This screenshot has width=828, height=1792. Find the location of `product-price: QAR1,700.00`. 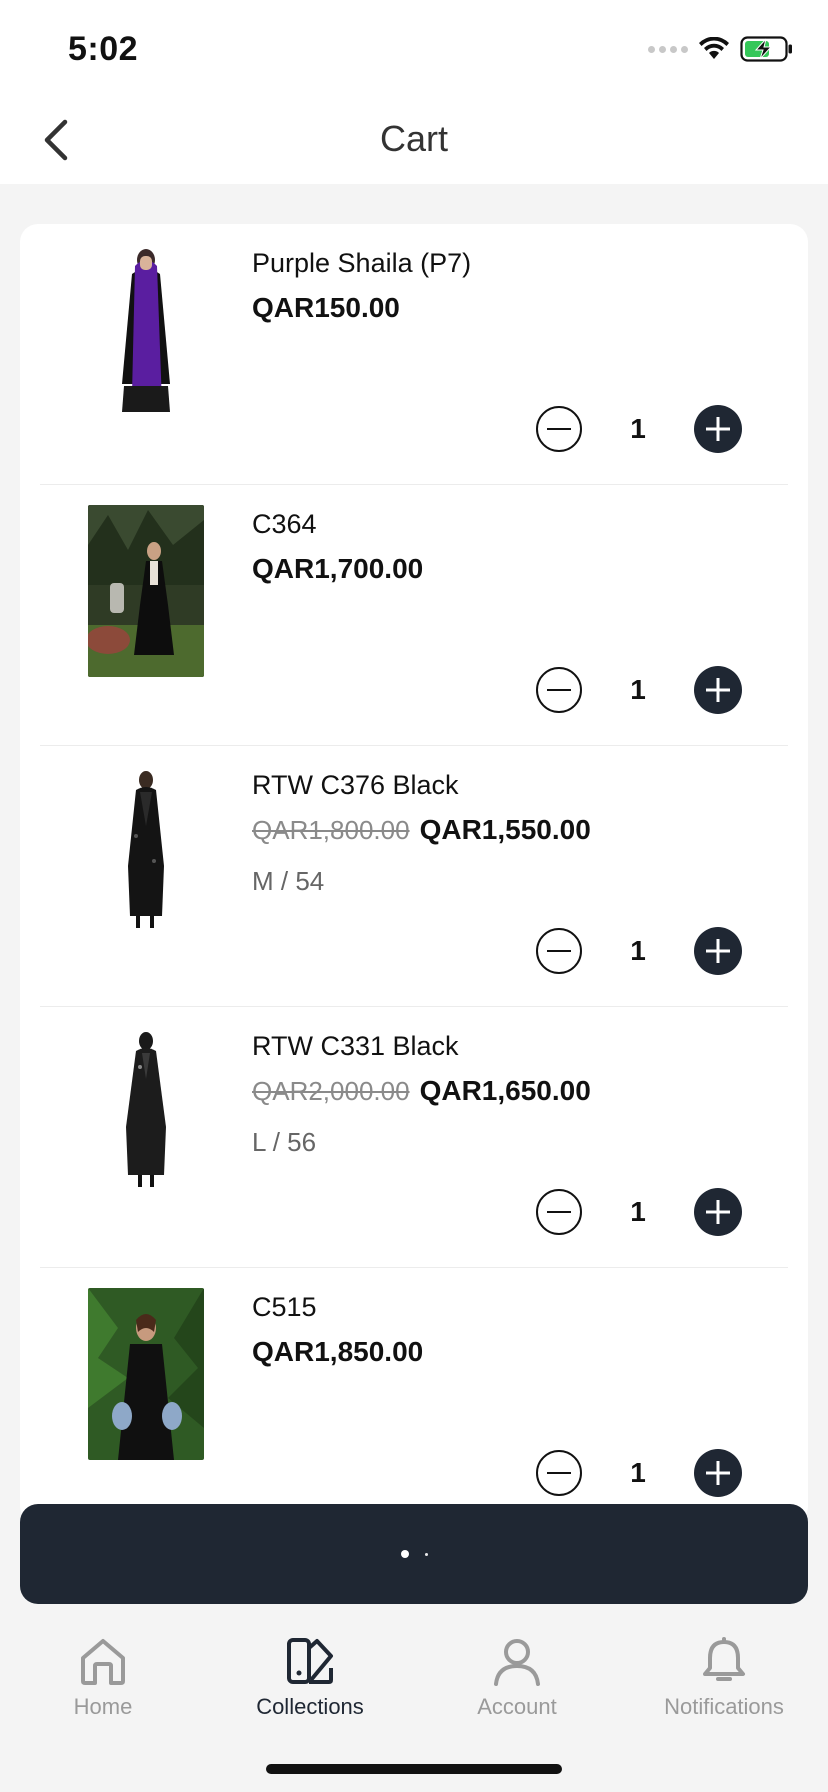

product-price: QAR1,700.00 is located at coordinates (338, 568).